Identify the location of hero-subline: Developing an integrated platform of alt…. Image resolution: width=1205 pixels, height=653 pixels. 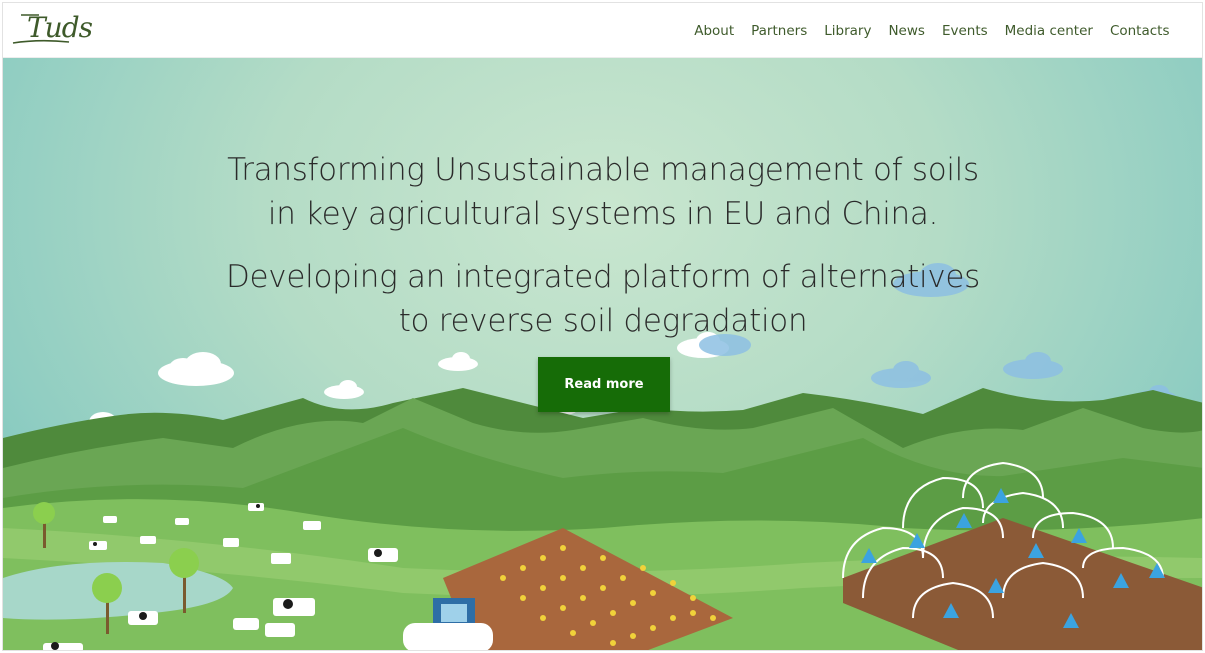
(603, 299).